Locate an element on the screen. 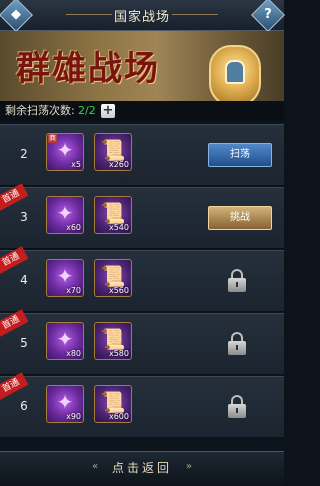 The width and height of the screenshot is (320, 486). info-icon: ? is located at coordinates (268, 14).